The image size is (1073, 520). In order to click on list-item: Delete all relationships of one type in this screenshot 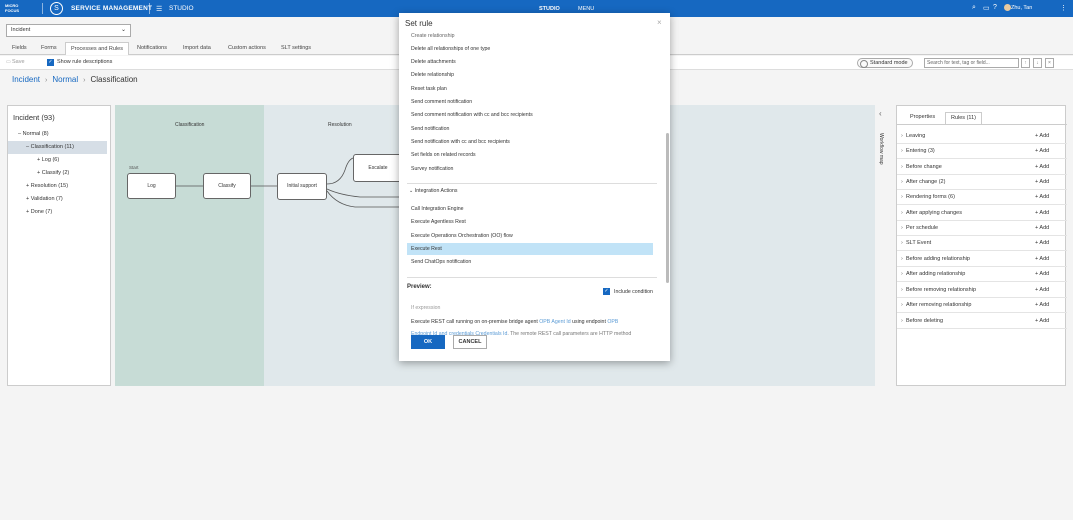, I will do `click(530, 49)`.